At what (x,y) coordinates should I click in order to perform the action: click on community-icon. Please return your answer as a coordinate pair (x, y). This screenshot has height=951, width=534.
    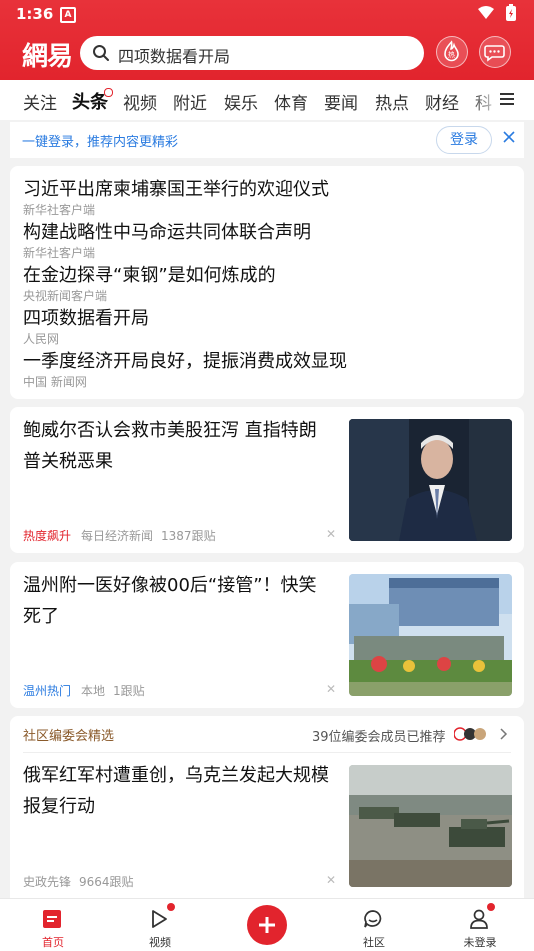
    Looking at the image, I should click on (373, 919).